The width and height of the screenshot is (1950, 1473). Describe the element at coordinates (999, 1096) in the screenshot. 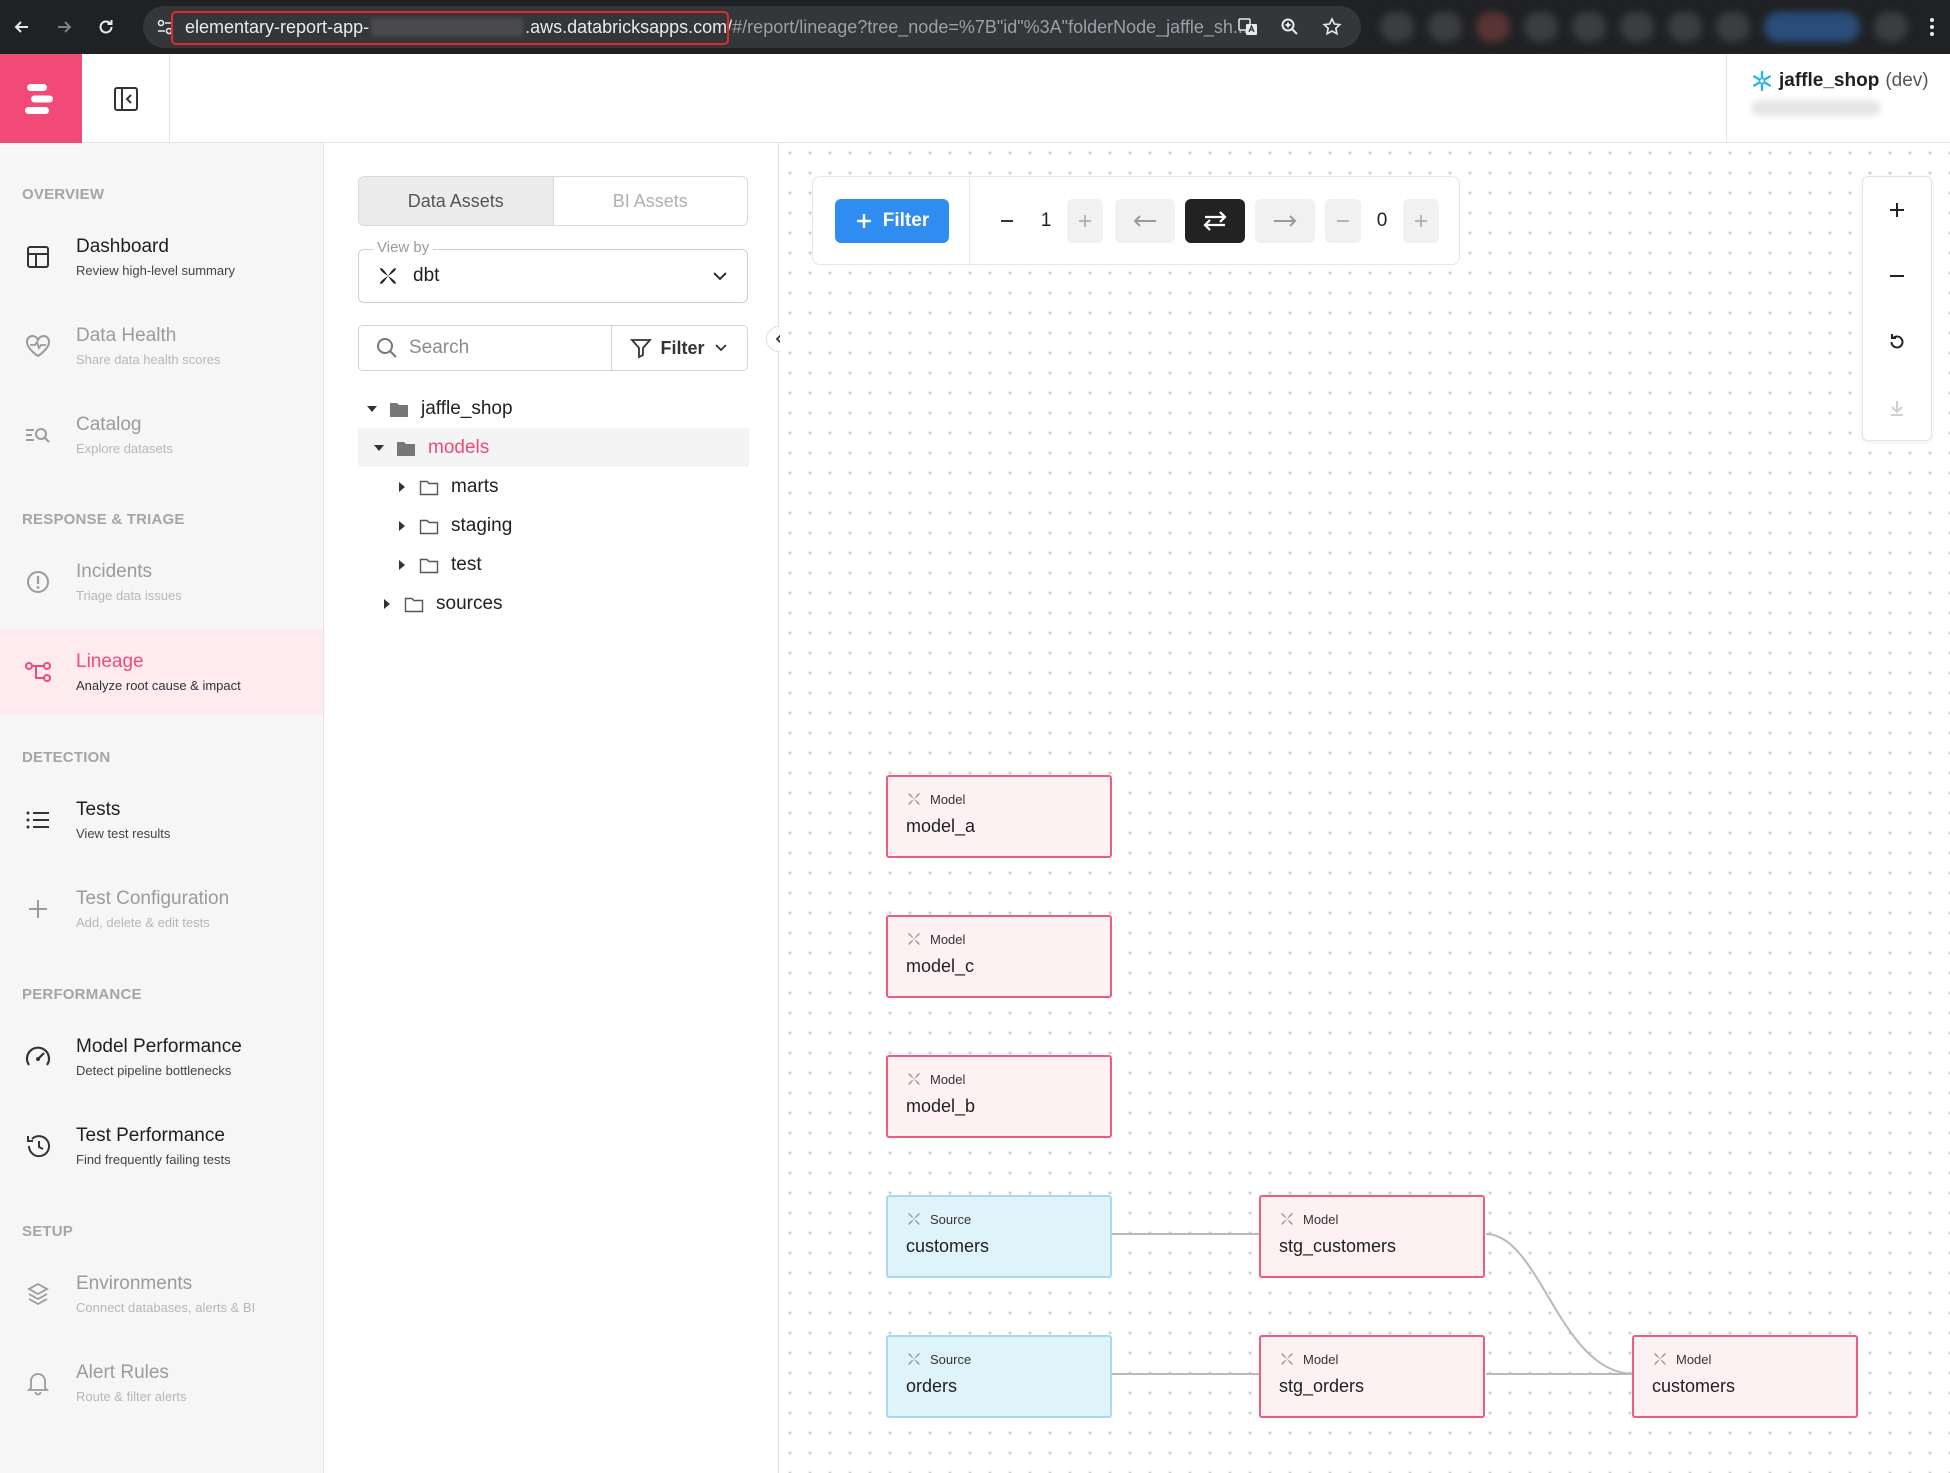

I see `lineage-node-model-b: Model model_b` at that location.